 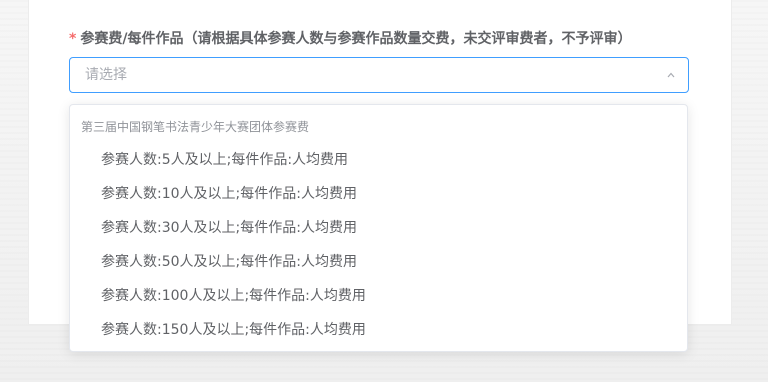 What do you see at coordinates (378, 160) in the screenshot?
I see `option-item: 参赛人数:5人及以上;每件作品:人均费用` at bounding box center [378, 160].